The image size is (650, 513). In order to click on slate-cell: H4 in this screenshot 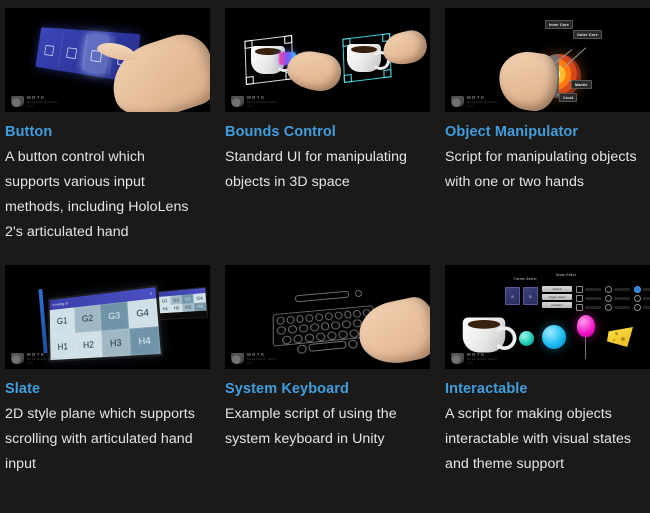, I will do `click(200, 306)`.